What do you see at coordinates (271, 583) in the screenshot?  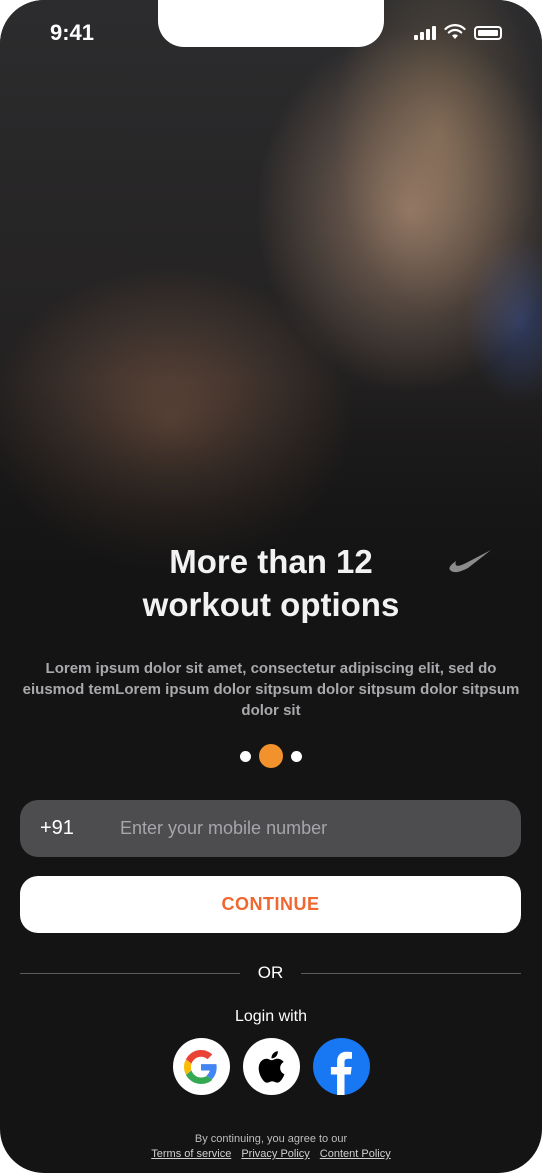 I see `onboarding-headline: More than 12 workout options` at bounding box center [271, 583].